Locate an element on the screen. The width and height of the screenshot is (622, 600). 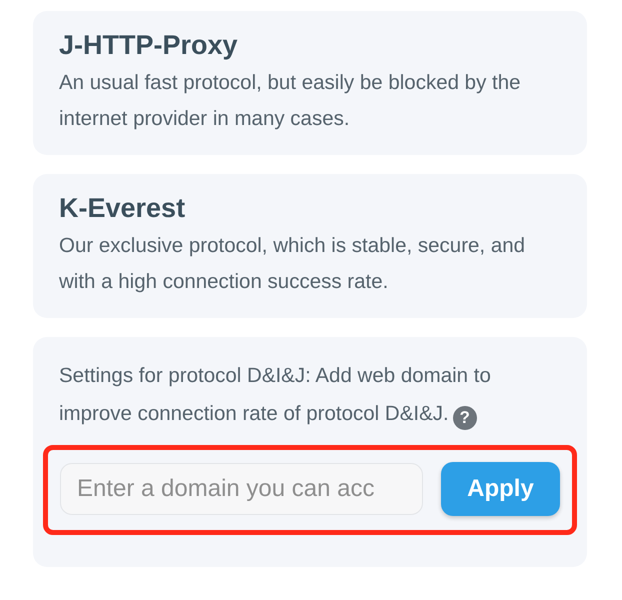
domain-input-field: Enter a domain you can acc is located at coordinates (241, 489).